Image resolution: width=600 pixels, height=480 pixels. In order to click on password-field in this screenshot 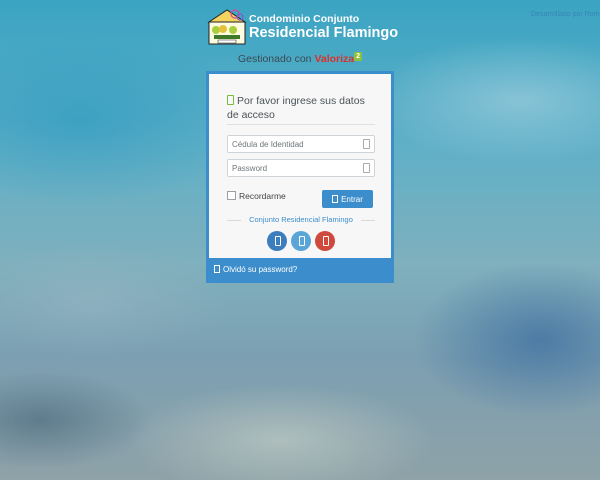, I will do `click(301, 168)`.